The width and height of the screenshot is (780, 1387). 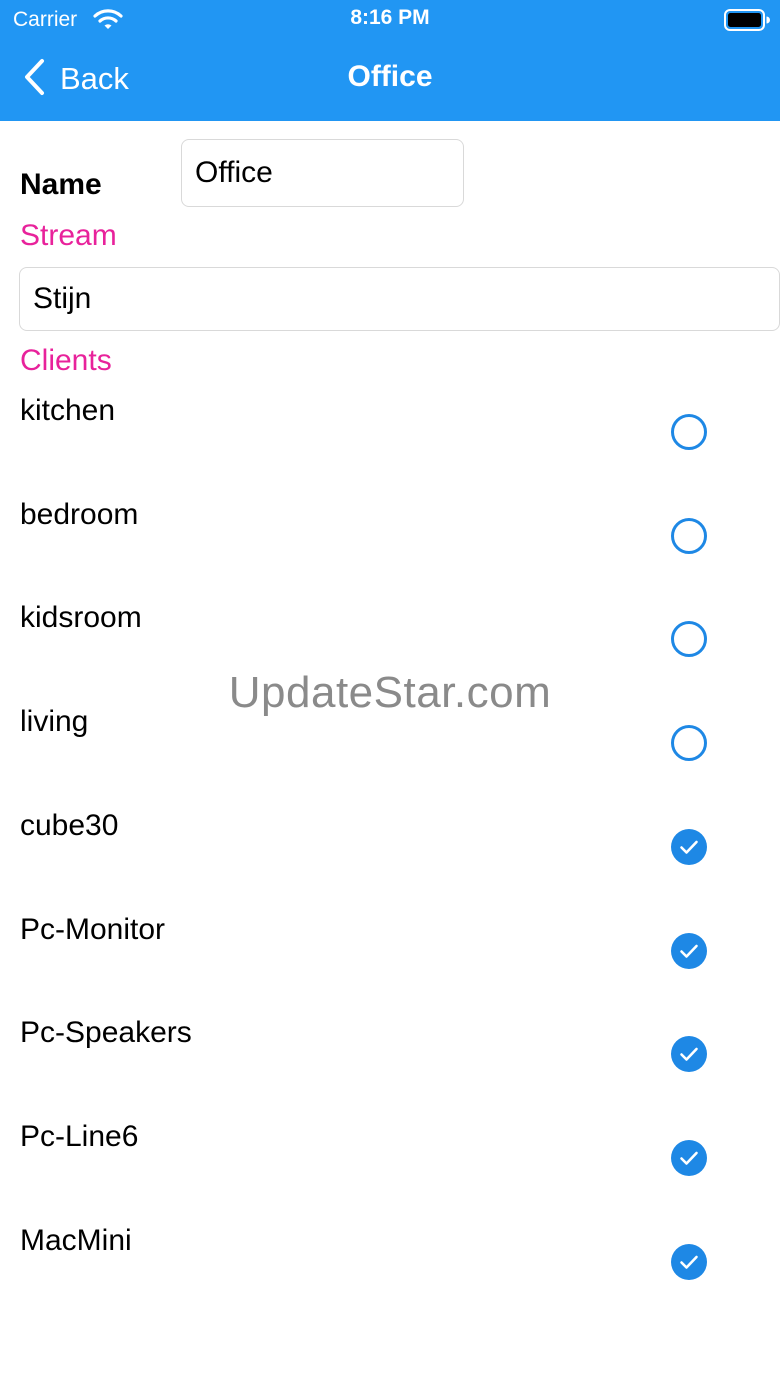 I want to click on client-name: kidsroom, so click(x=81, y=617).